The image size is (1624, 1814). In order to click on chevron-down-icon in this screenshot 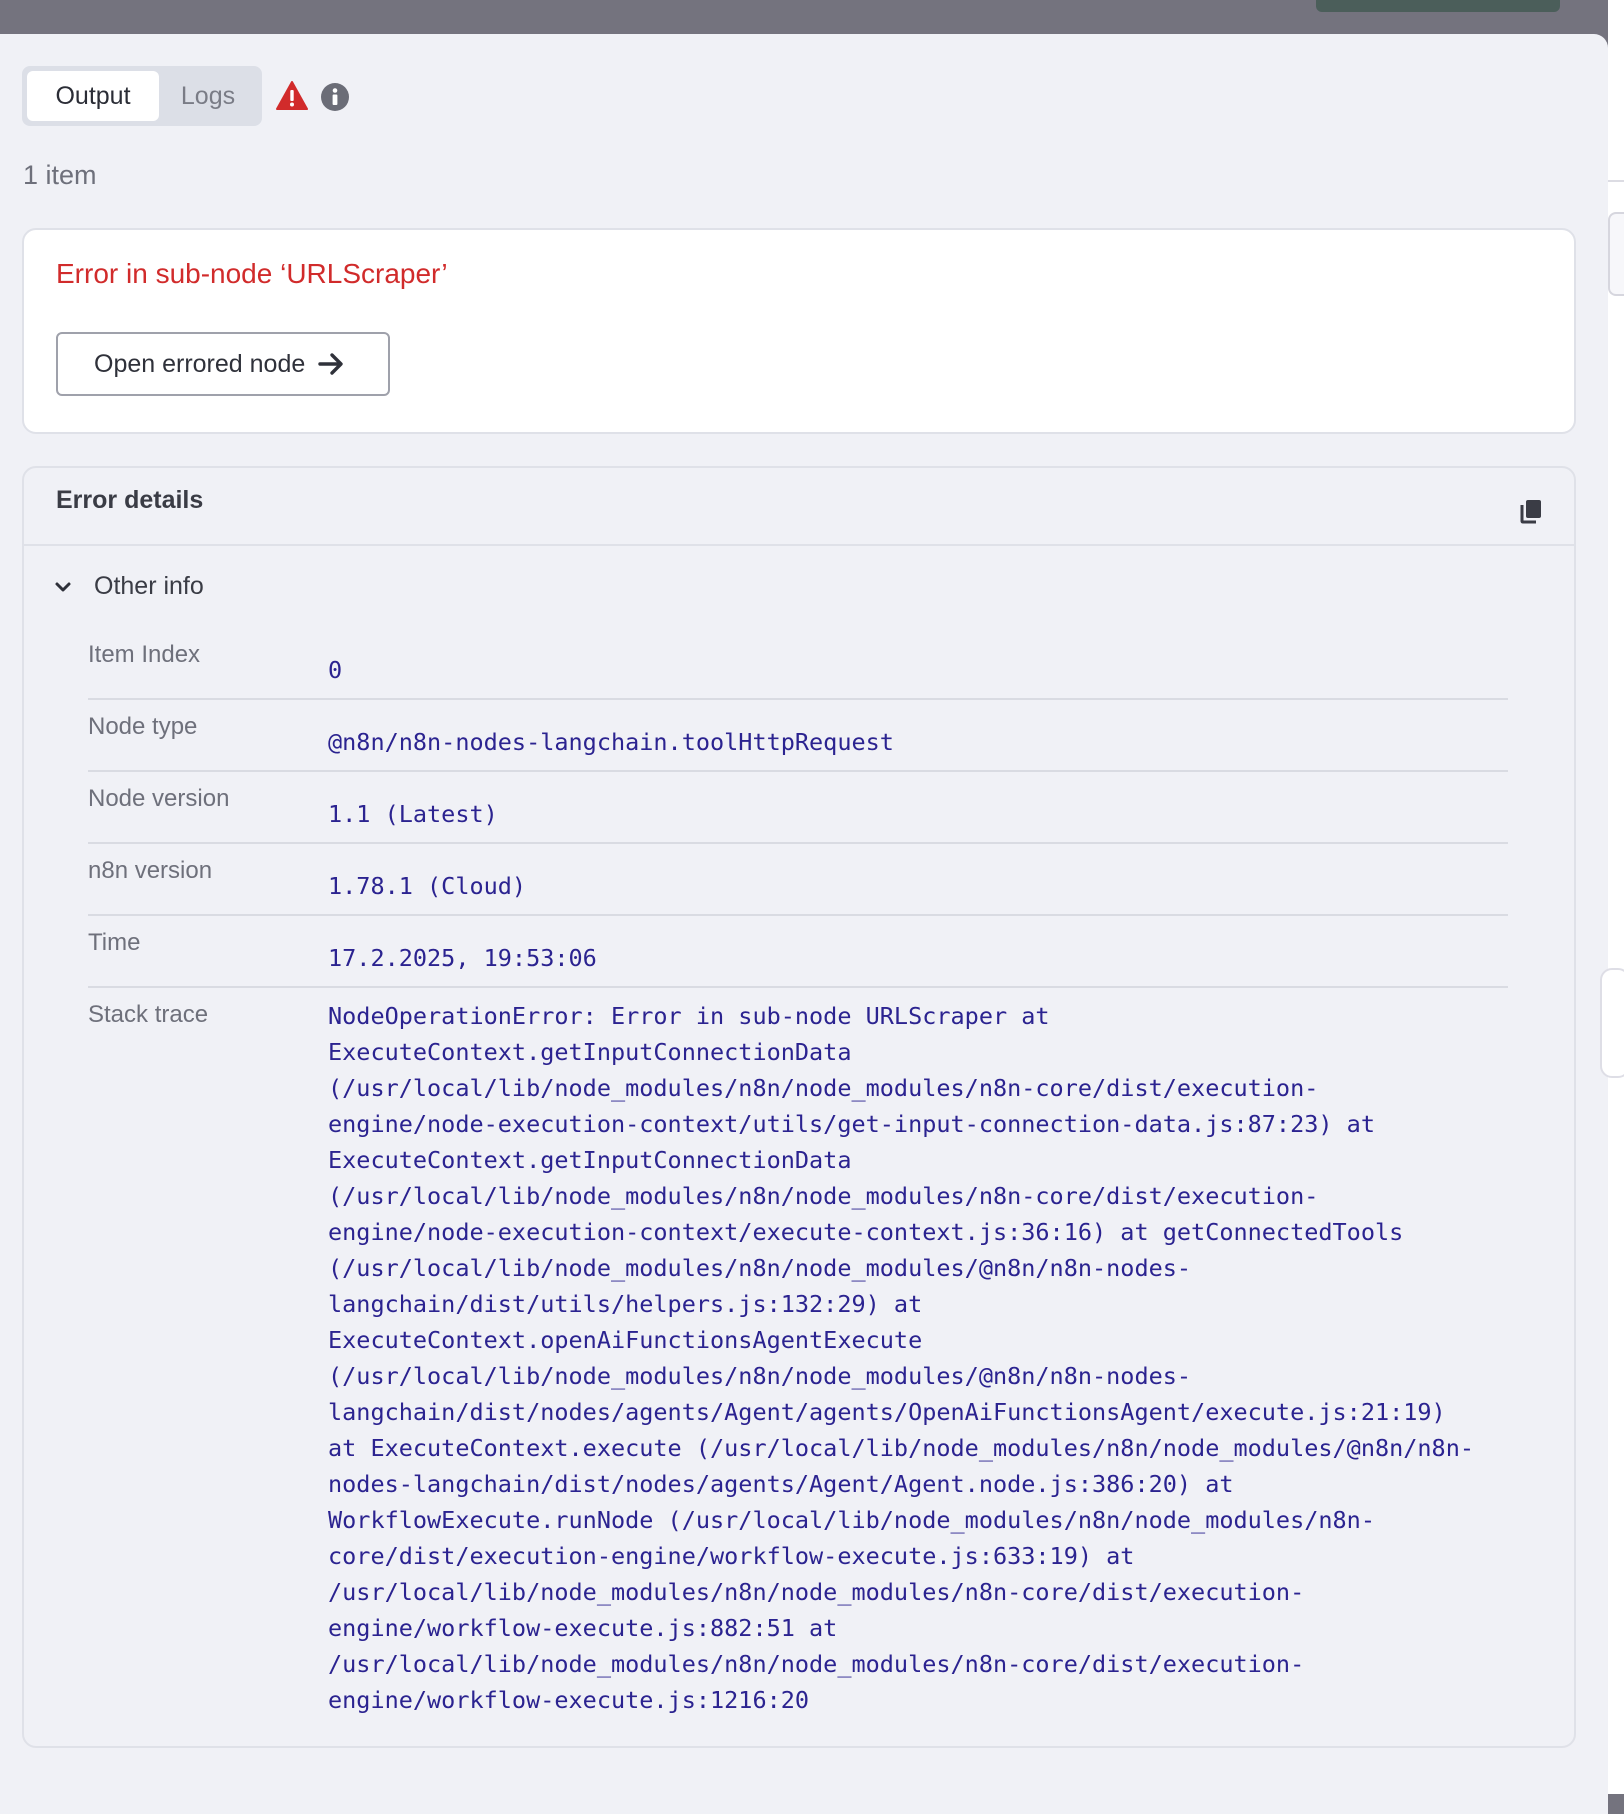, I will do `click(63, 586)`.